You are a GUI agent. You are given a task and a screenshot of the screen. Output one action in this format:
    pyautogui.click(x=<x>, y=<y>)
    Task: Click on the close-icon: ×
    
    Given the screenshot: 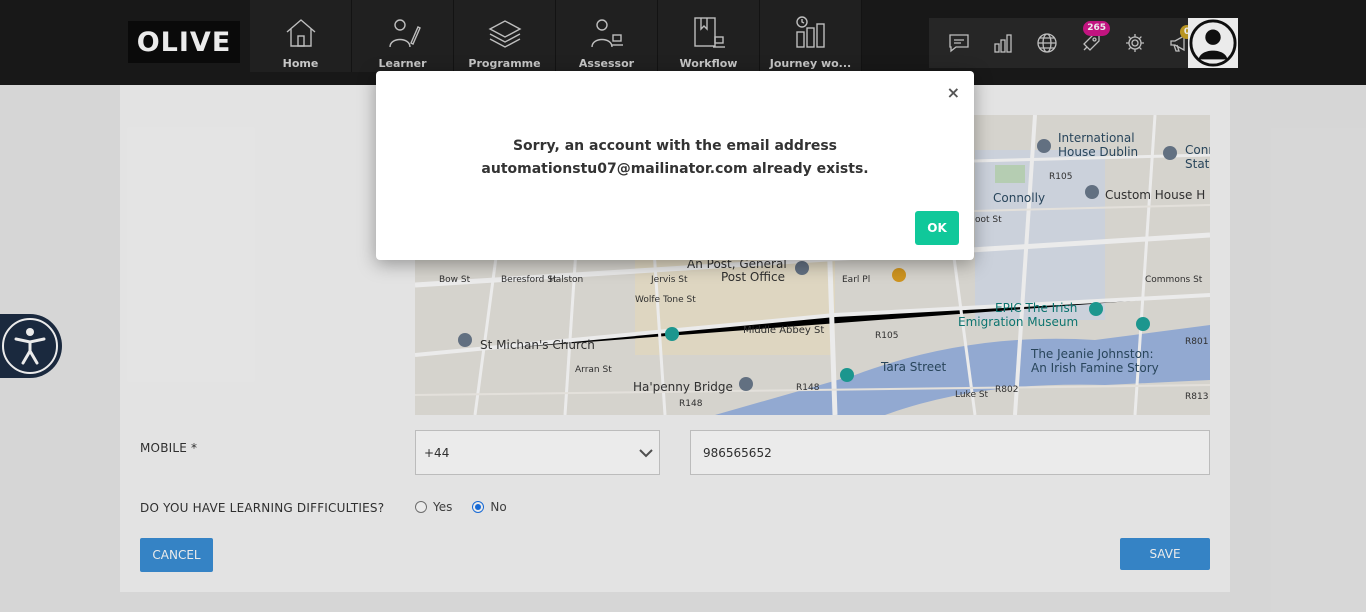 What is the action you would take?
    pyautogui.click(x=953, y=93)
    